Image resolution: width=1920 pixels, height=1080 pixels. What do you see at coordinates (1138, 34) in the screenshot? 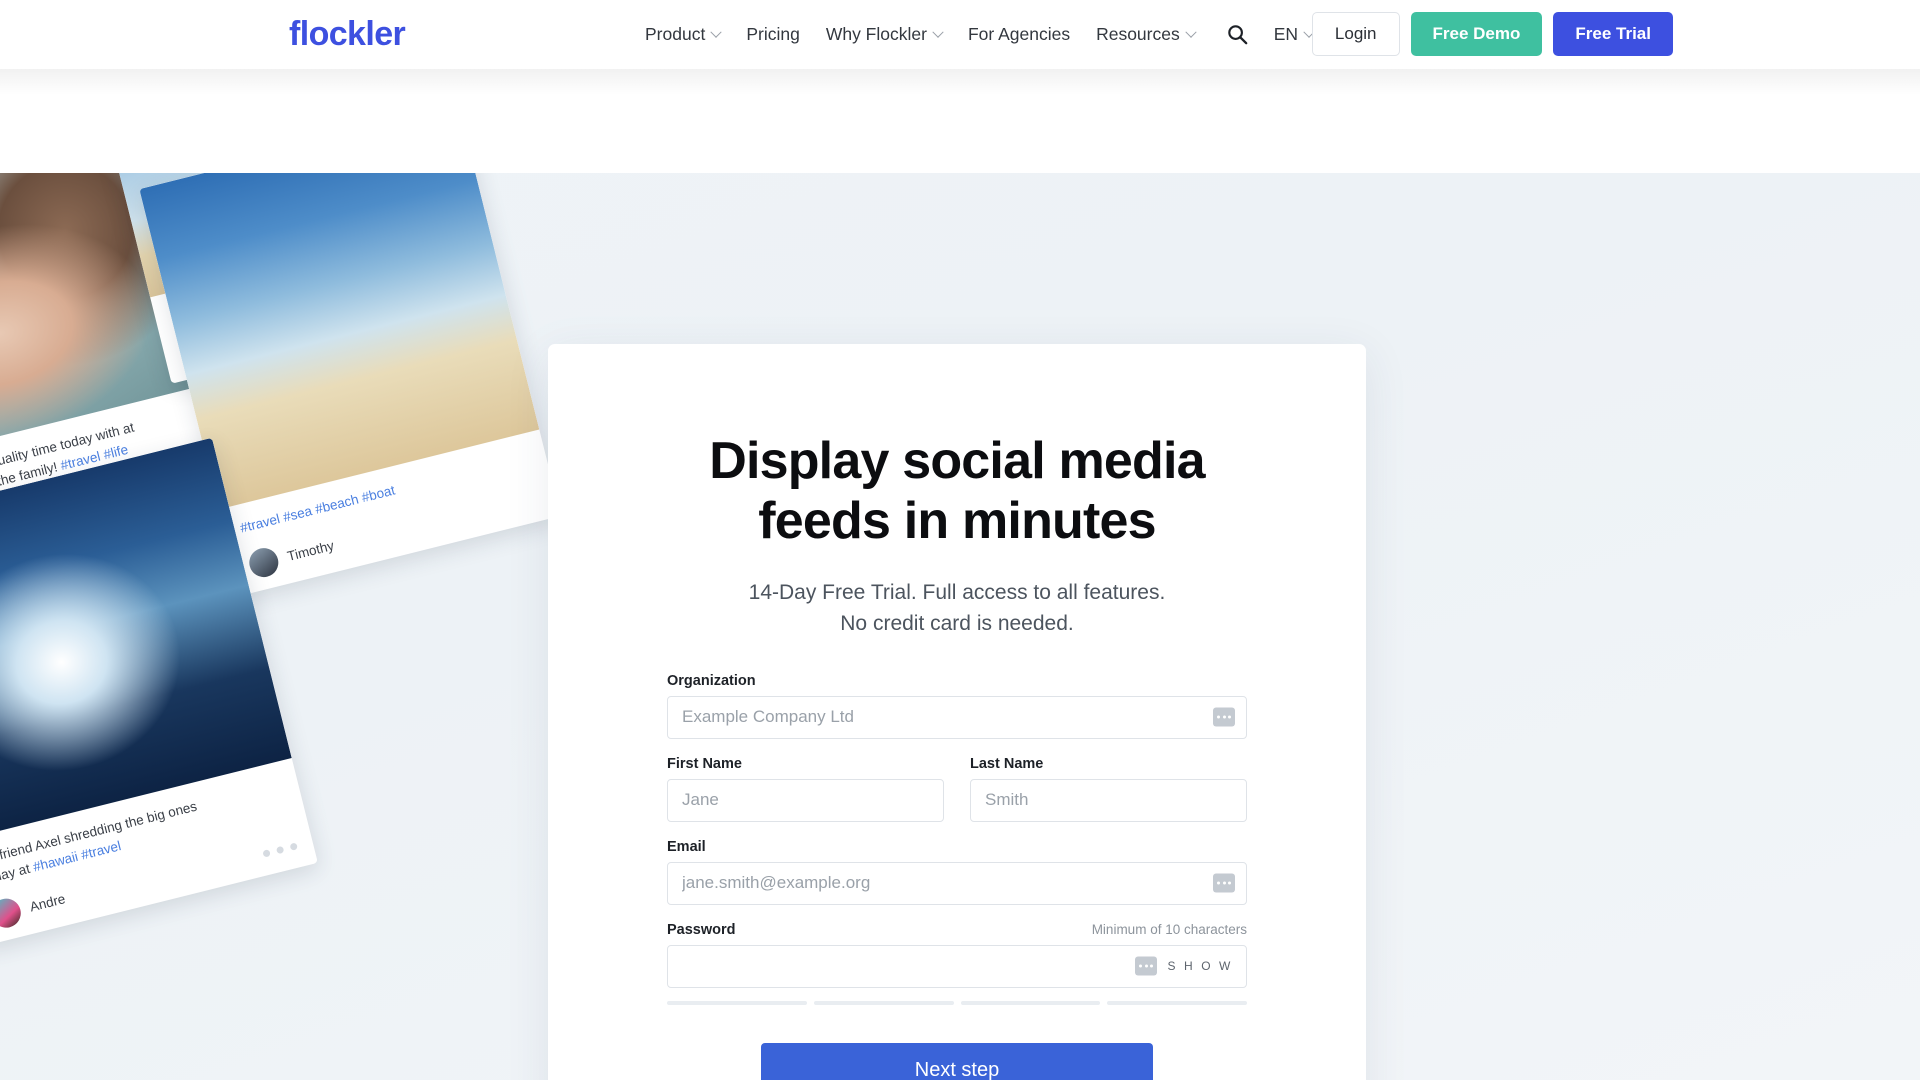
I see `nav-label: Resources` at bounding box center [1138, 34].